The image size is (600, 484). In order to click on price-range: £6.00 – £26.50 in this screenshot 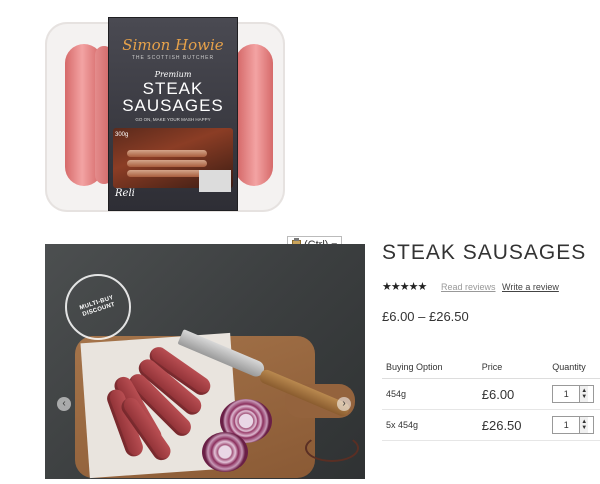, I will do `click(425, 316)`.